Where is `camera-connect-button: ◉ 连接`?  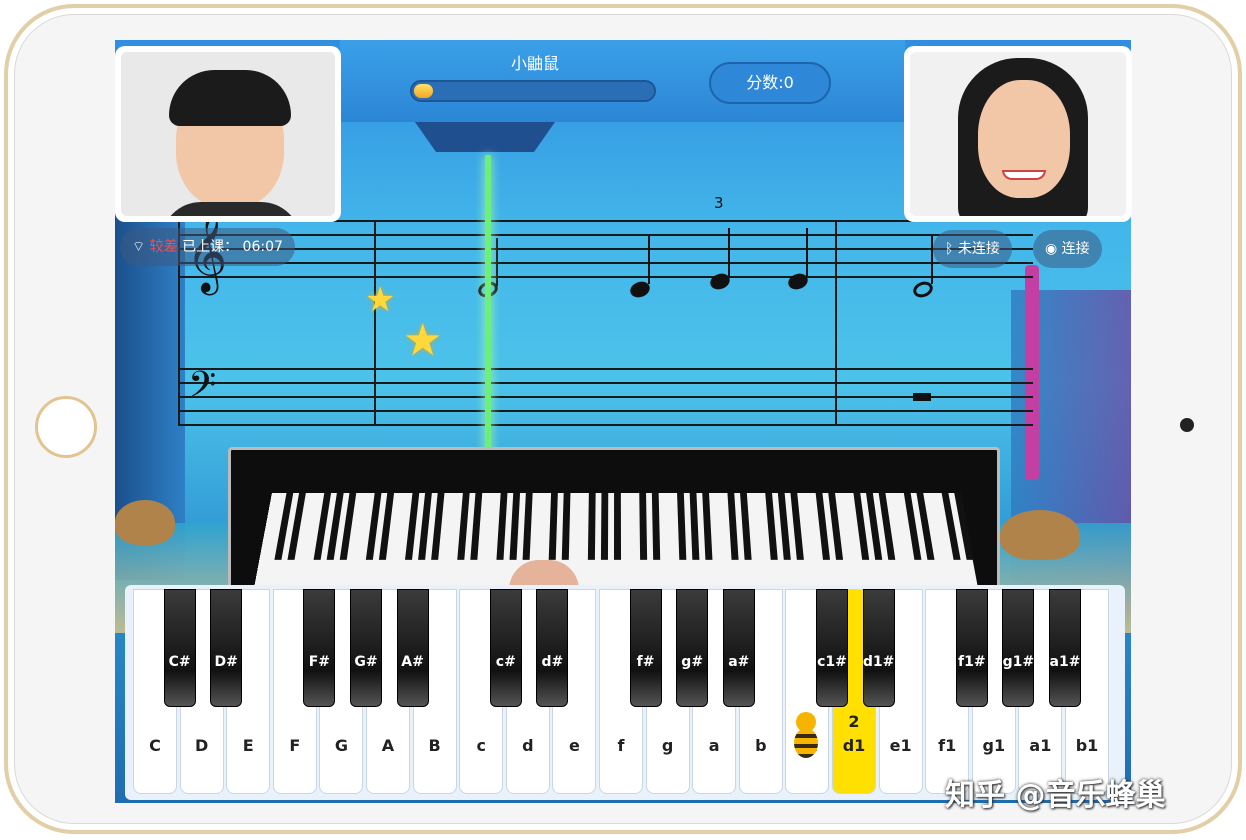
camera-connect-button: ◉ 连接 is located at coordinates (1067, 249).